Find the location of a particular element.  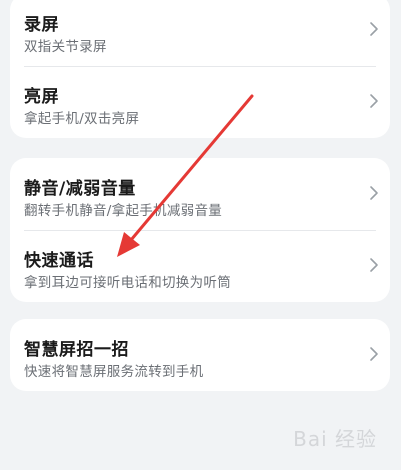

list-item-quick-call: 快速通话 拿到耳边可接听电话和切换为听筒 is located at coordinates (200, 266).